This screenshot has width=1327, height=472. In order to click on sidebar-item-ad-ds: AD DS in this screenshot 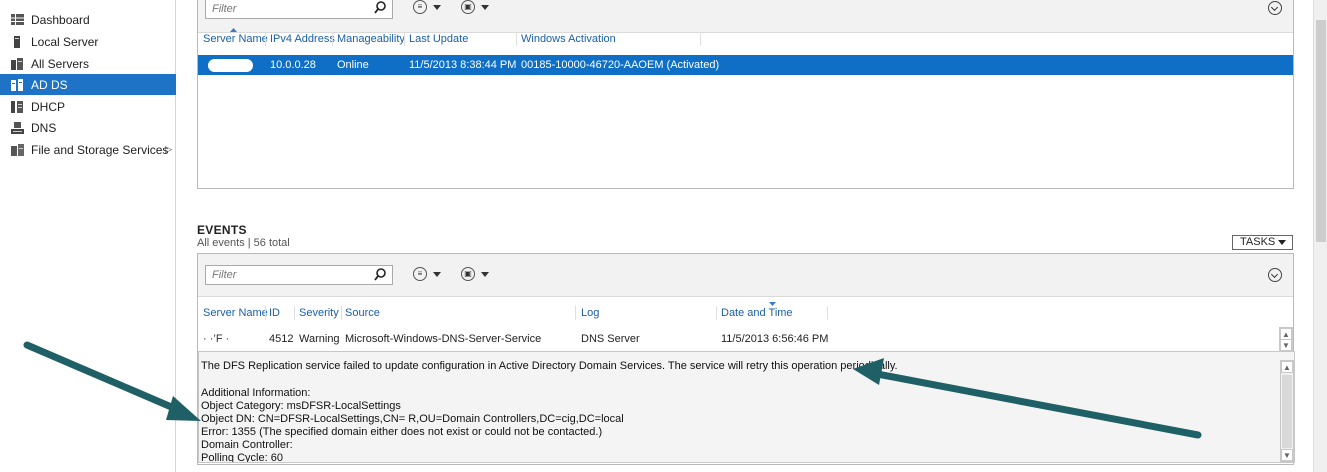, I will do `click(88, 84)`.